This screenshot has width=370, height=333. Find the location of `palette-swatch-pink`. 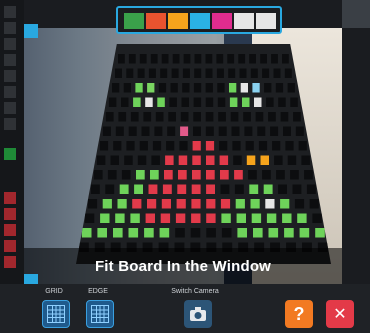

palette-swatch-pink is located at coordinates (222, 21).